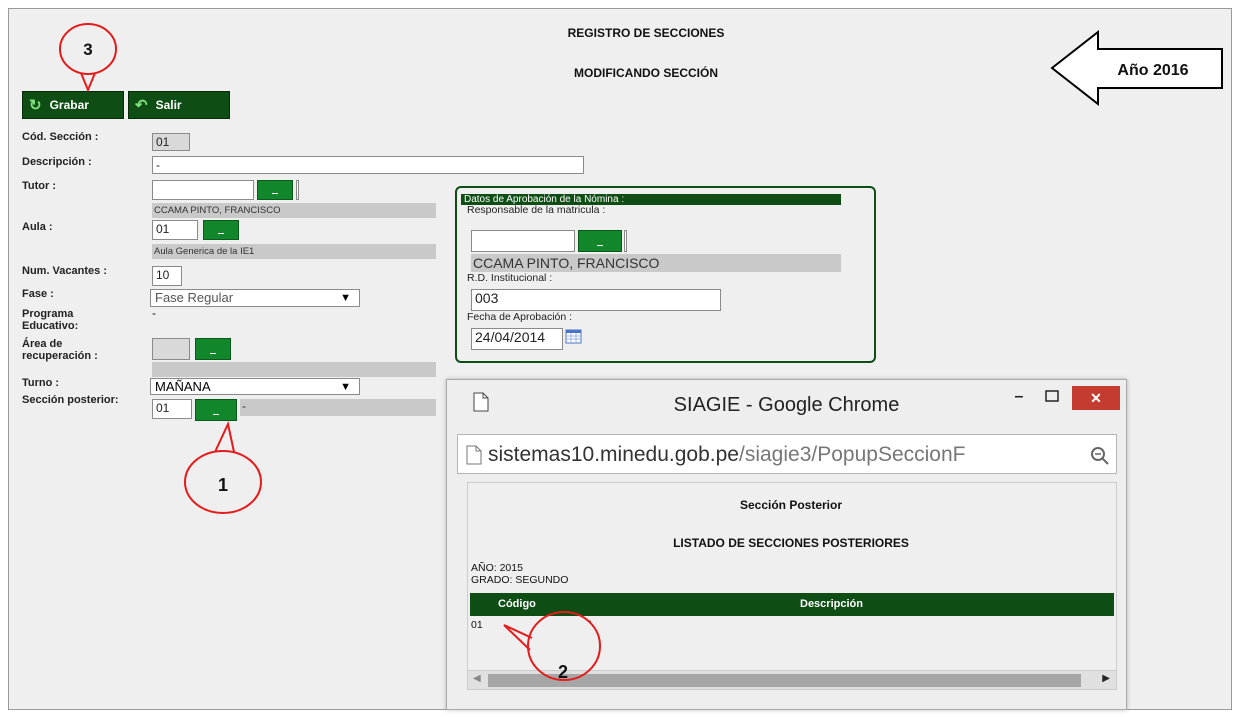 This screenshot has width=1239, height=717. I want to click on descripcion-label: Descripción :, so click(57, 162).